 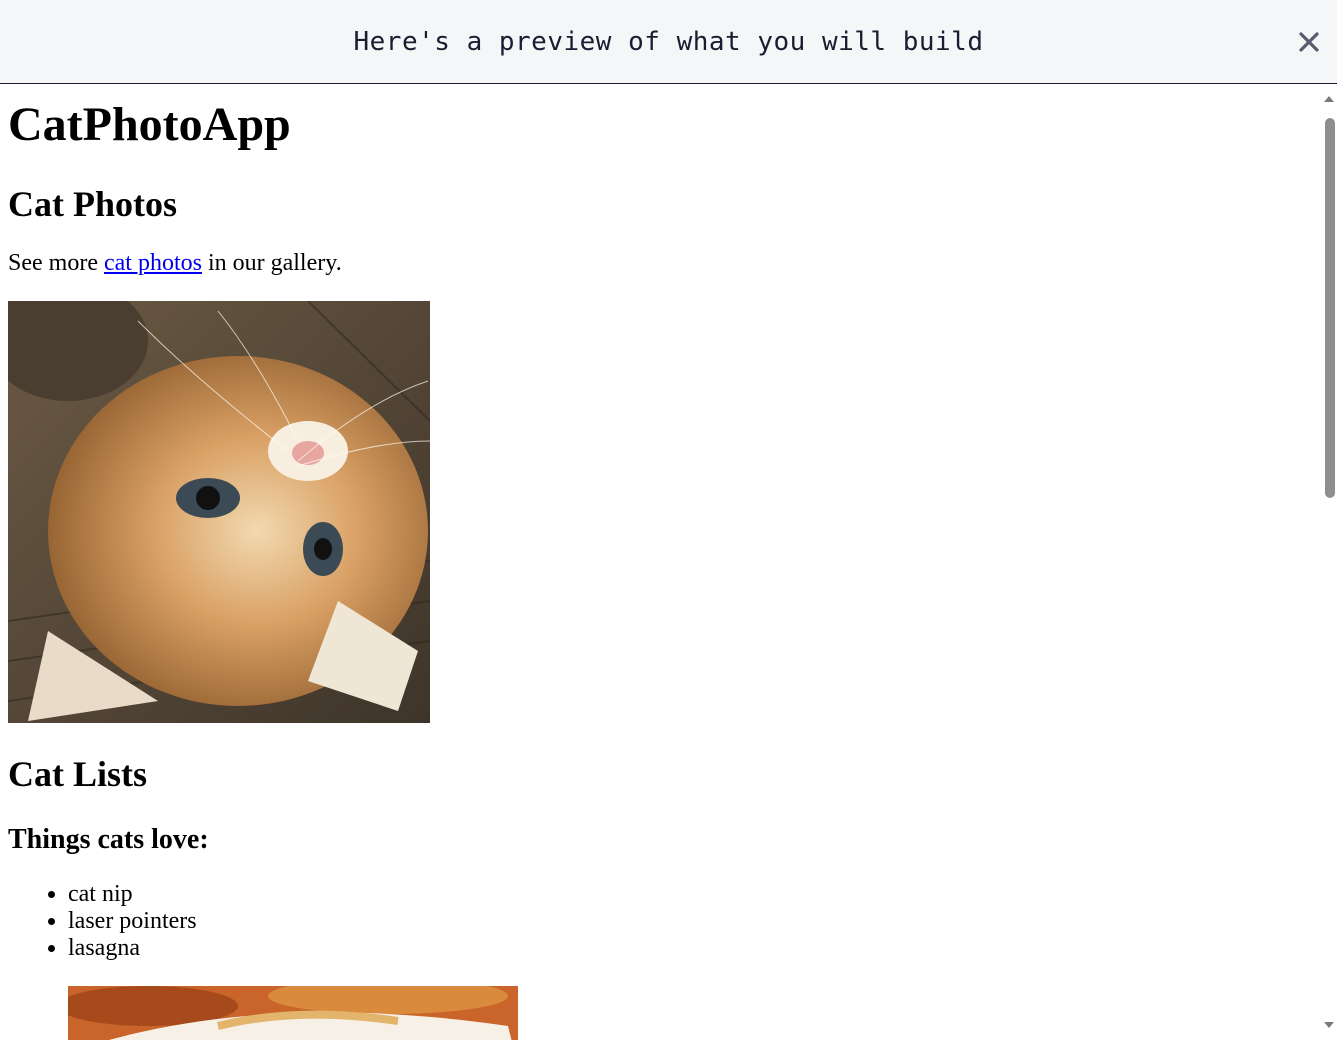 What do you see at coordinates (1329, 99) in the screenshot?
I see `scroll-up-arrow-icon` at bounding box center [1329, 99].